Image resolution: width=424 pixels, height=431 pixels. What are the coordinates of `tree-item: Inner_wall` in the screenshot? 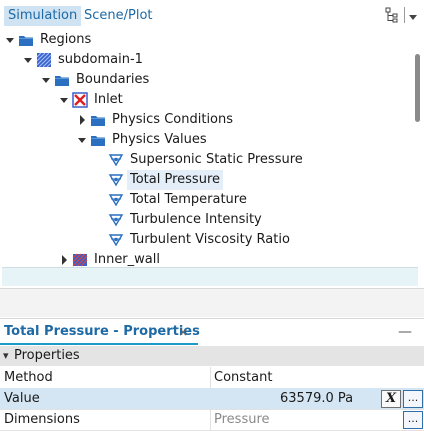 It's located at (205, 259).